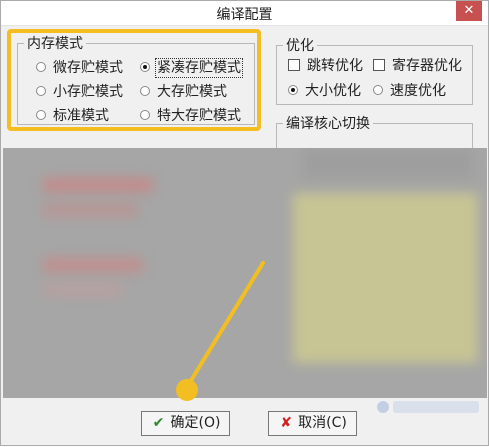 The height and width of the screenshot is (447, 489). I want to click on annotation-arrow, so click(220, 331).